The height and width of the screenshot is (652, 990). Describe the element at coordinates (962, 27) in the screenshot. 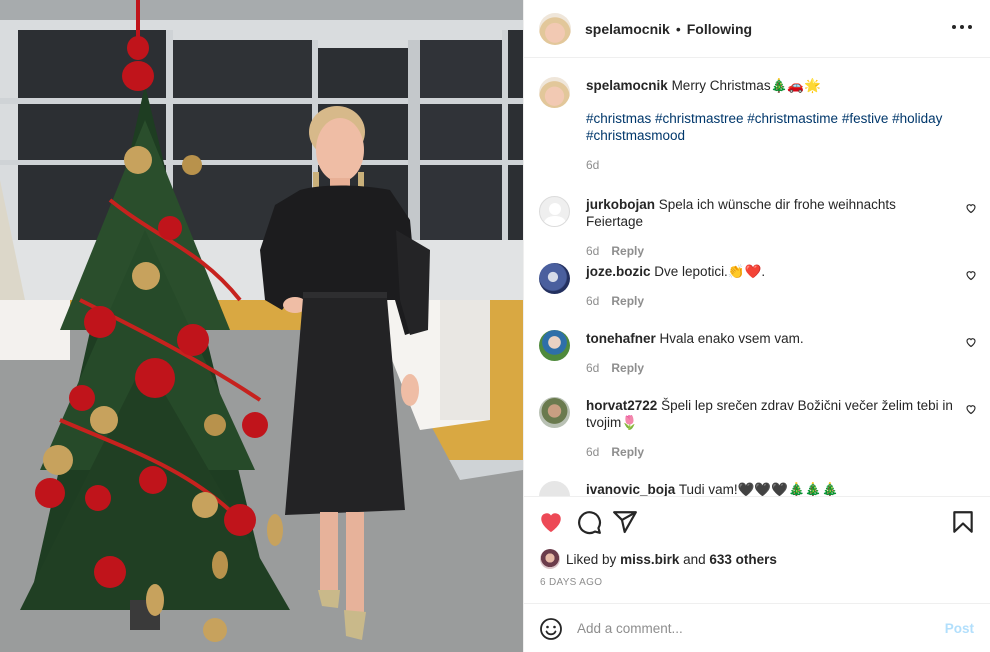

I see `more-options-icon` at that location.